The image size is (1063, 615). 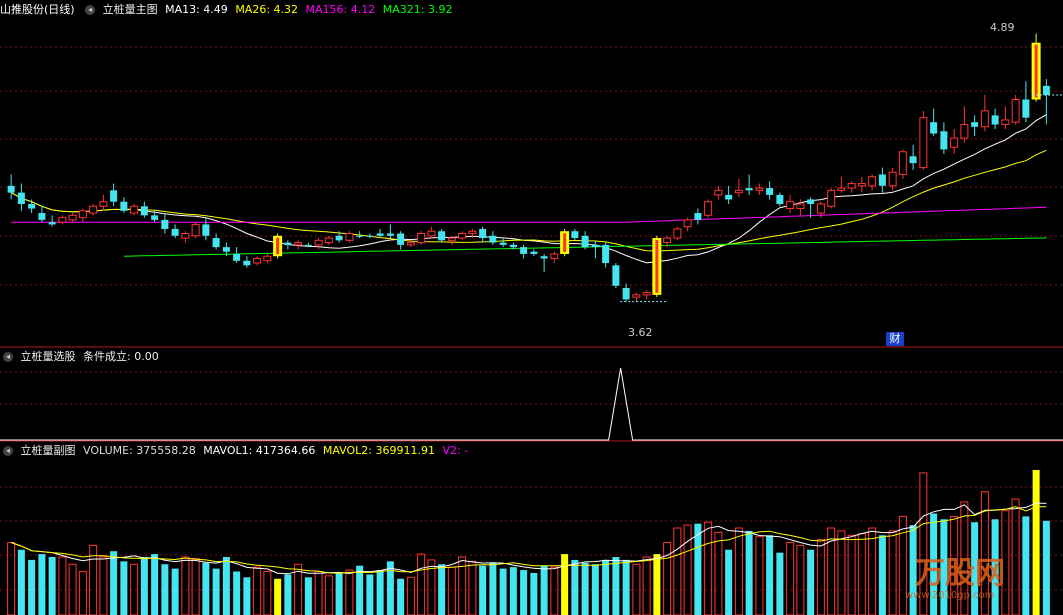 What do you see at coordinates (48, 356) in the screenshot?
I see `select-indicator-name: 立桩量选股` at bounding box center [48, 356].